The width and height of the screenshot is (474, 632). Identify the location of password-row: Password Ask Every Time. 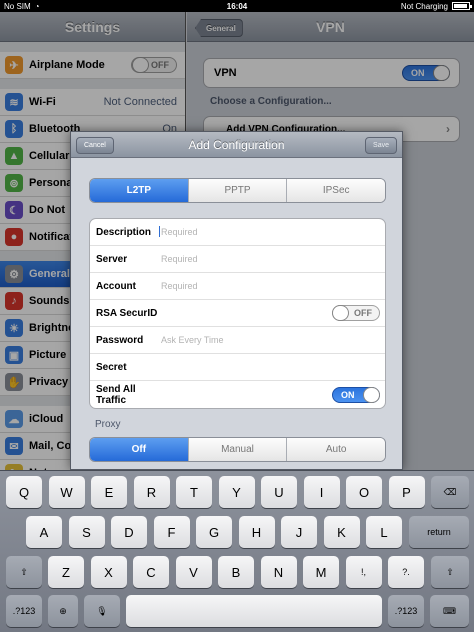
(237, 340).